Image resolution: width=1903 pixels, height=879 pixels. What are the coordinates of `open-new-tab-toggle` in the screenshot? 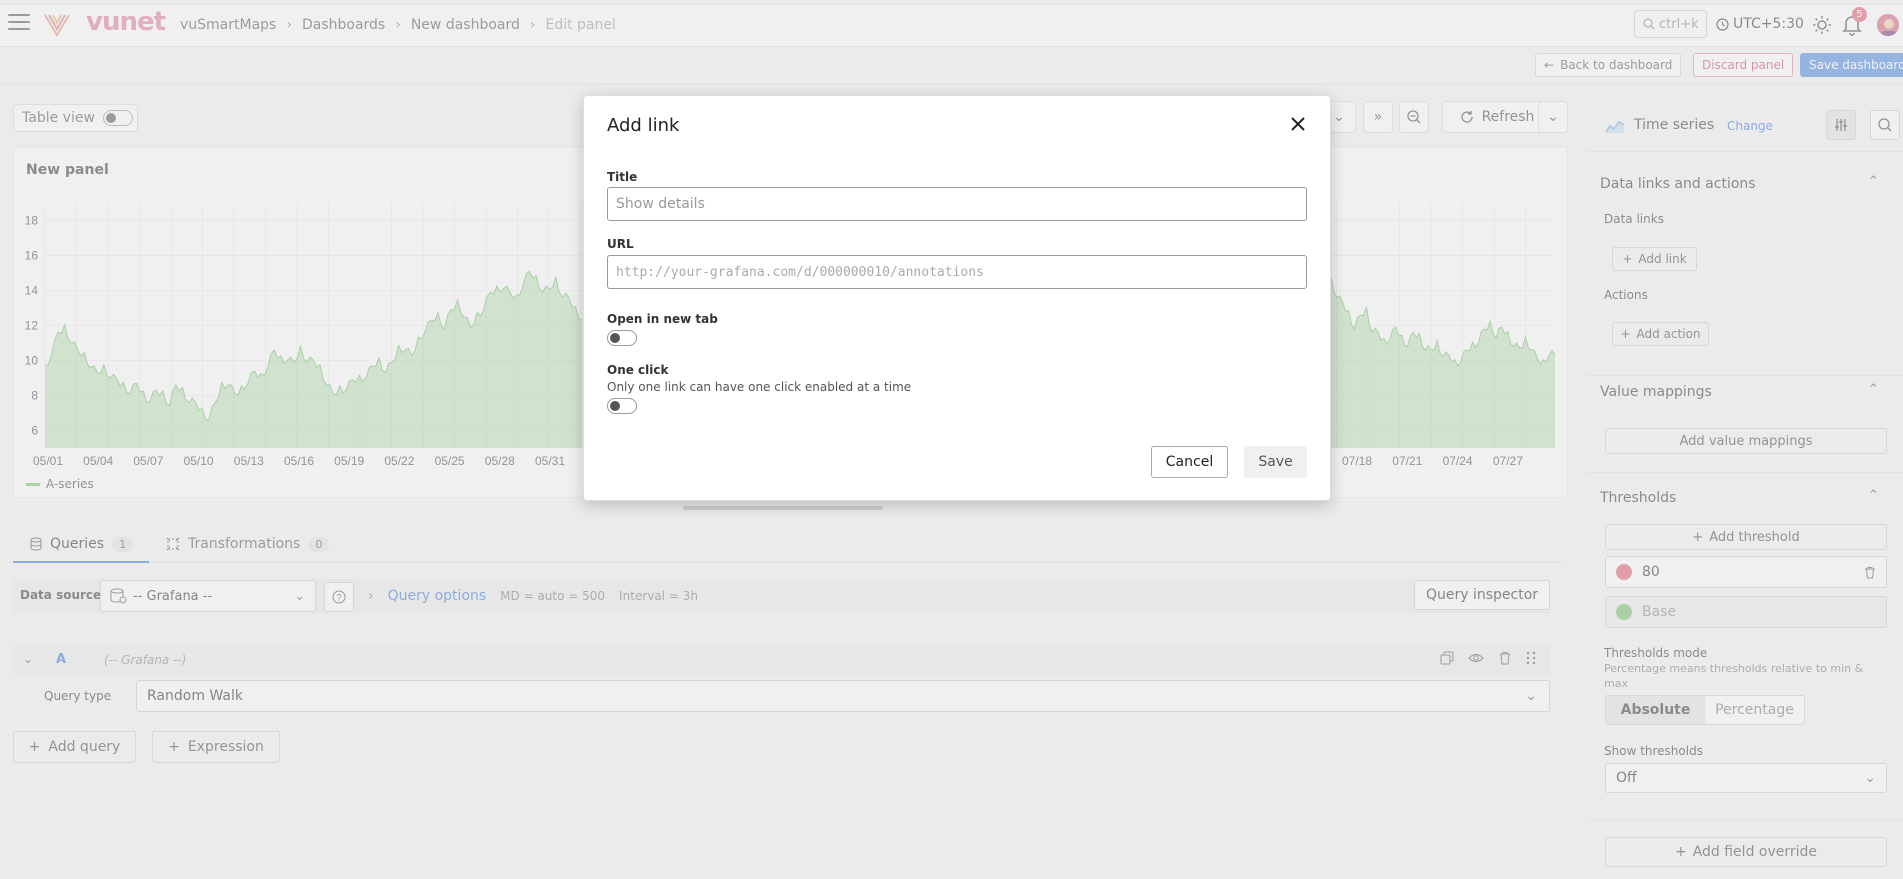 It's located at (622, 338).